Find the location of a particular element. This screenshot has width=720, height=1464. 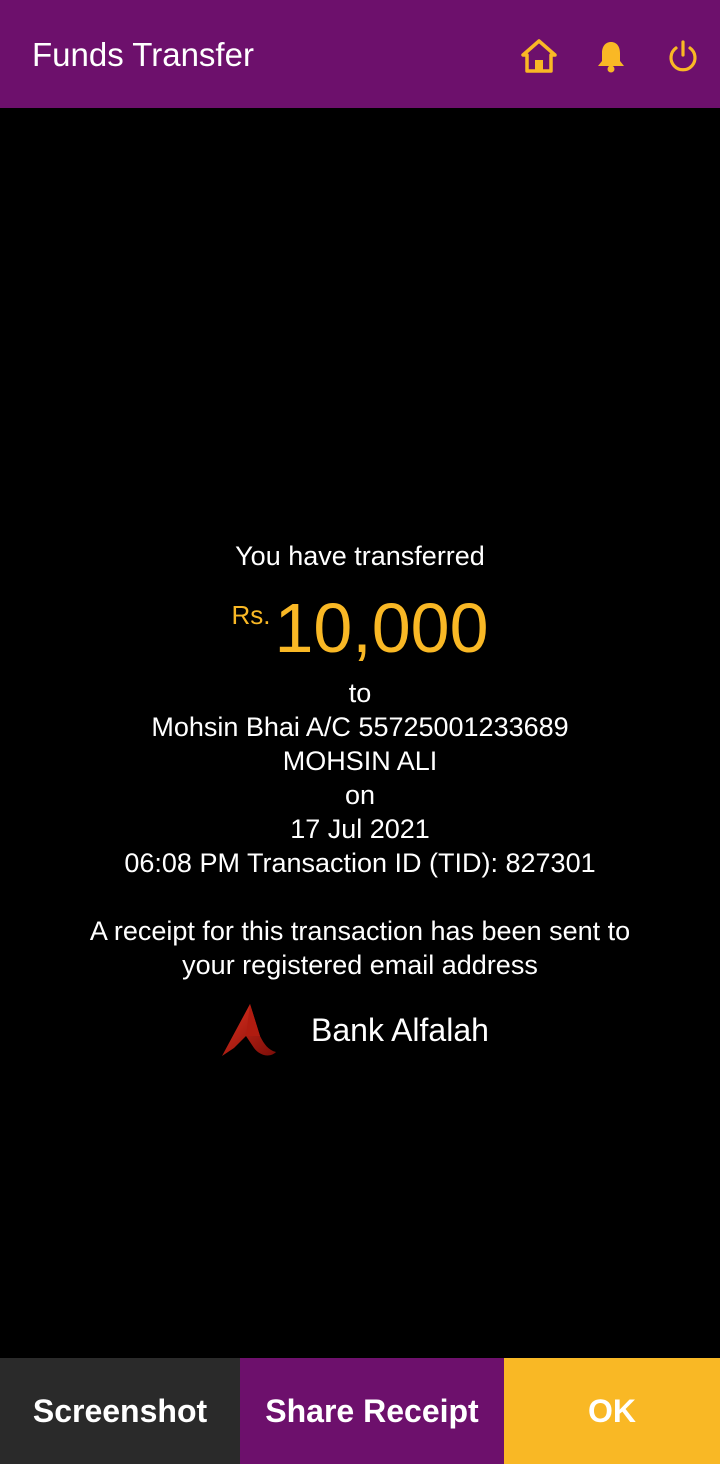

transfer-amount: Rs.10,000 is located at coordinates (360, 628).